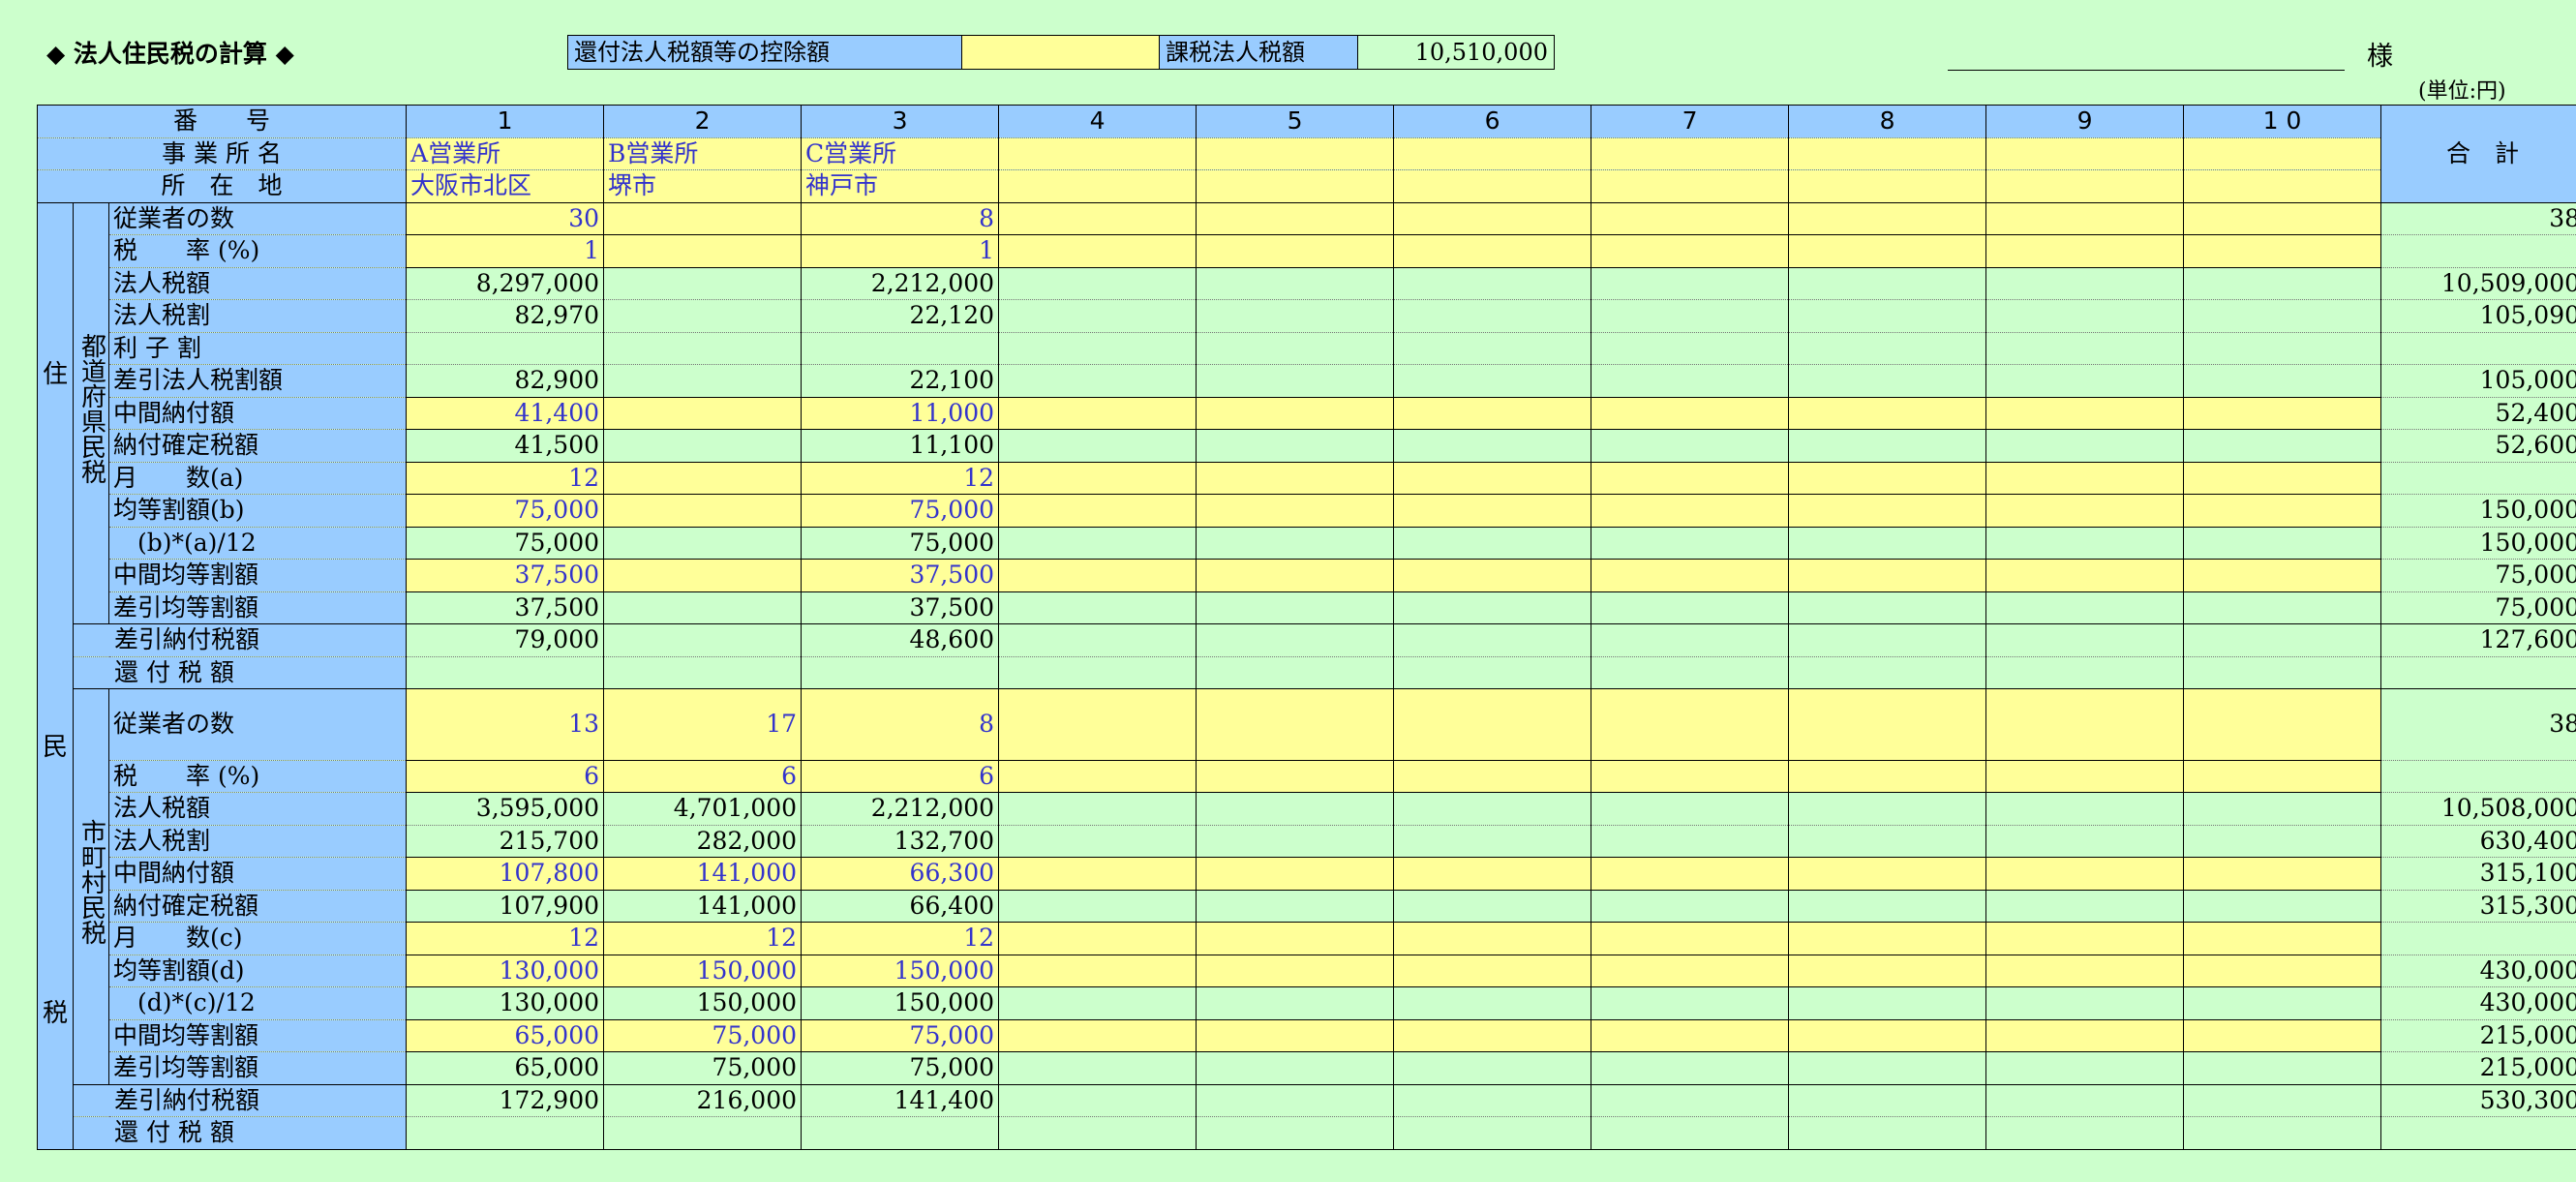  I want to click on value-input: 65,000, so click(505, 1035).